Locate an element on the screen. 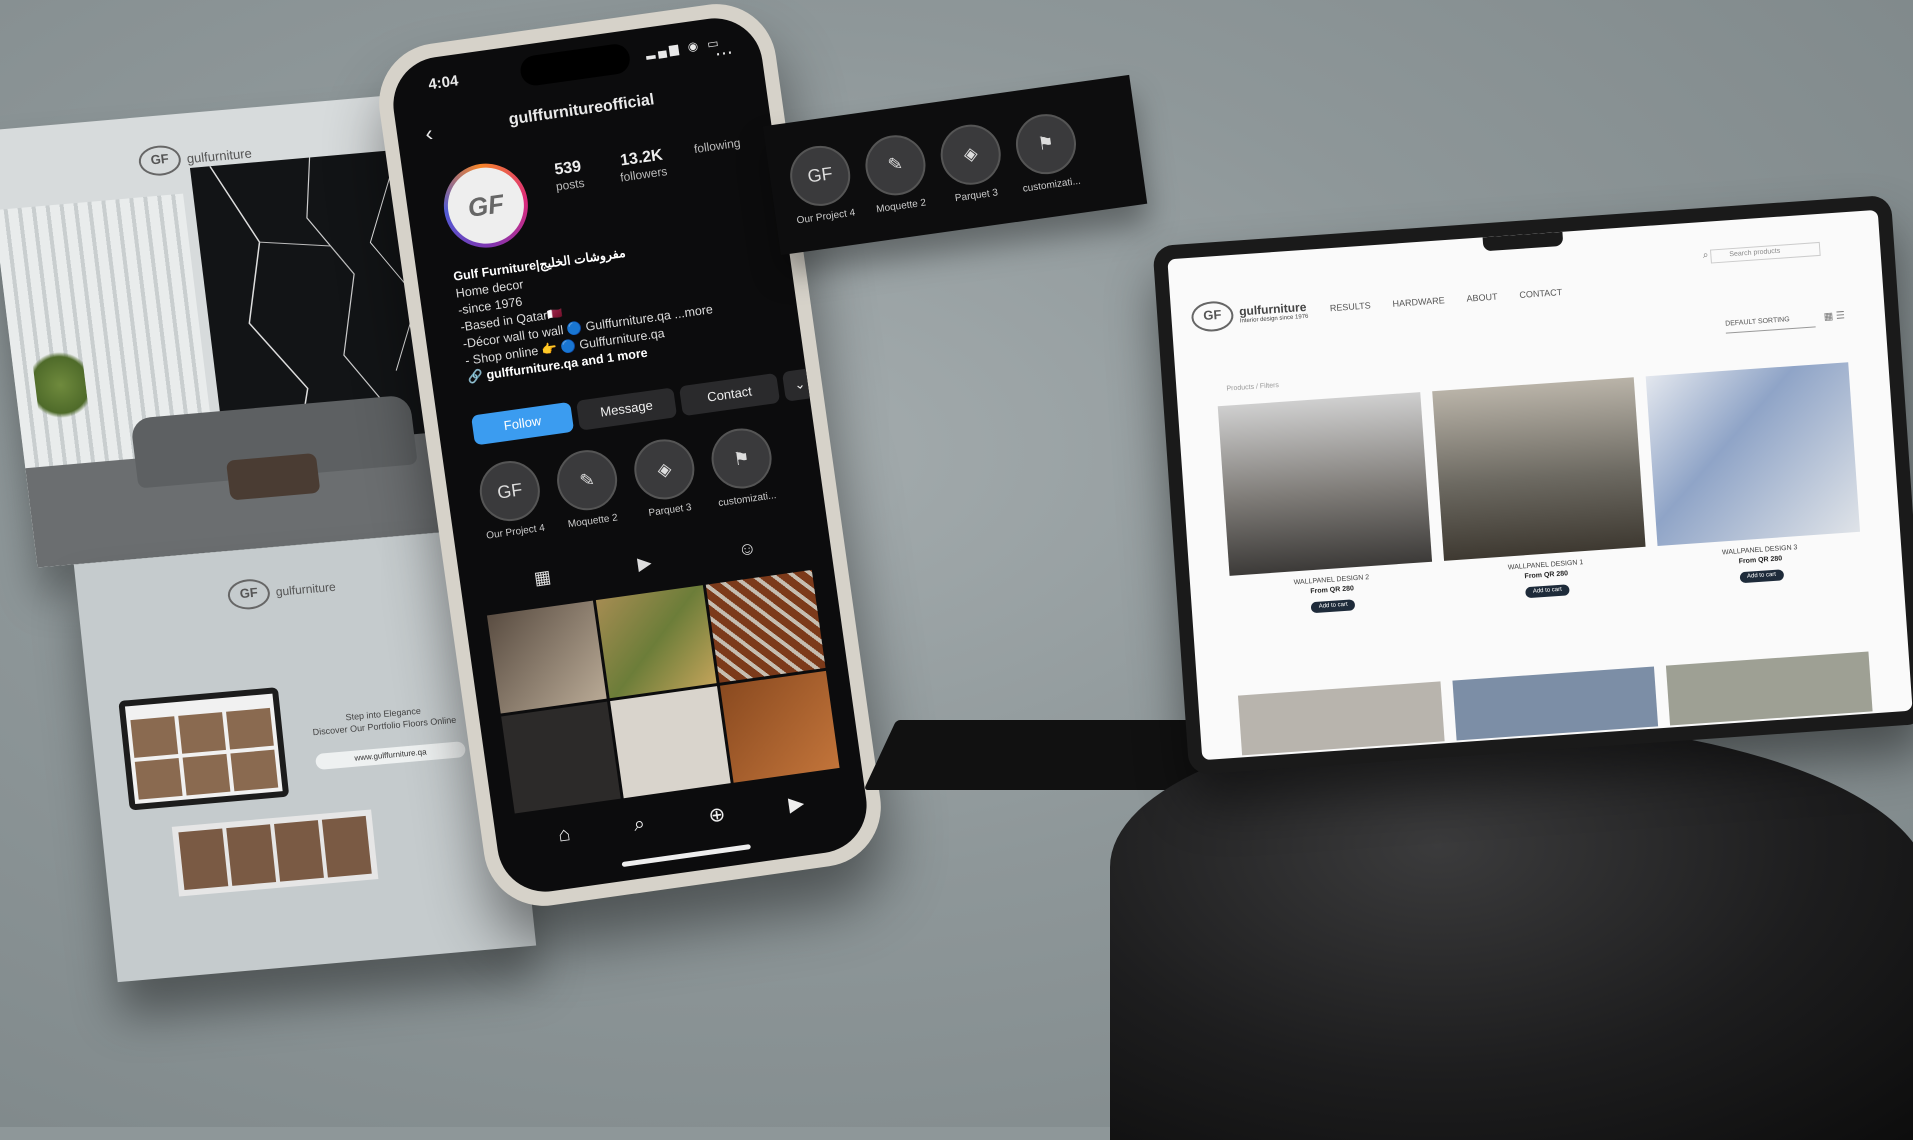 The width and height of the screenshot is (1913, 1140). status-time: 4:04 is located at coordinates (443, 83).